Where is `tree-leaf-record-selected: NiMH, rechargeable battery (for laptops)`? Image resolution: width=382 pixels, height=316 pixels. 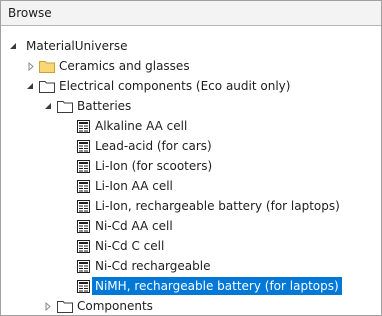
tree-leaf-record-selected: NiMH, rechargeable battery (for laptops) is located at coordinates (191, 286).